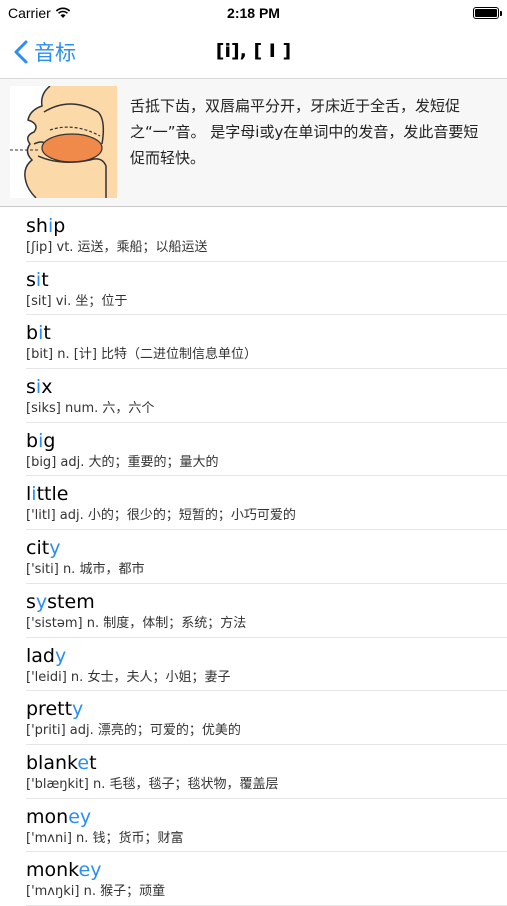 The height and width of the screenshot is (906, 507). Describe the element at coordinates (266, 867) in the screenshot. I see `word-text: monkey` at that location.